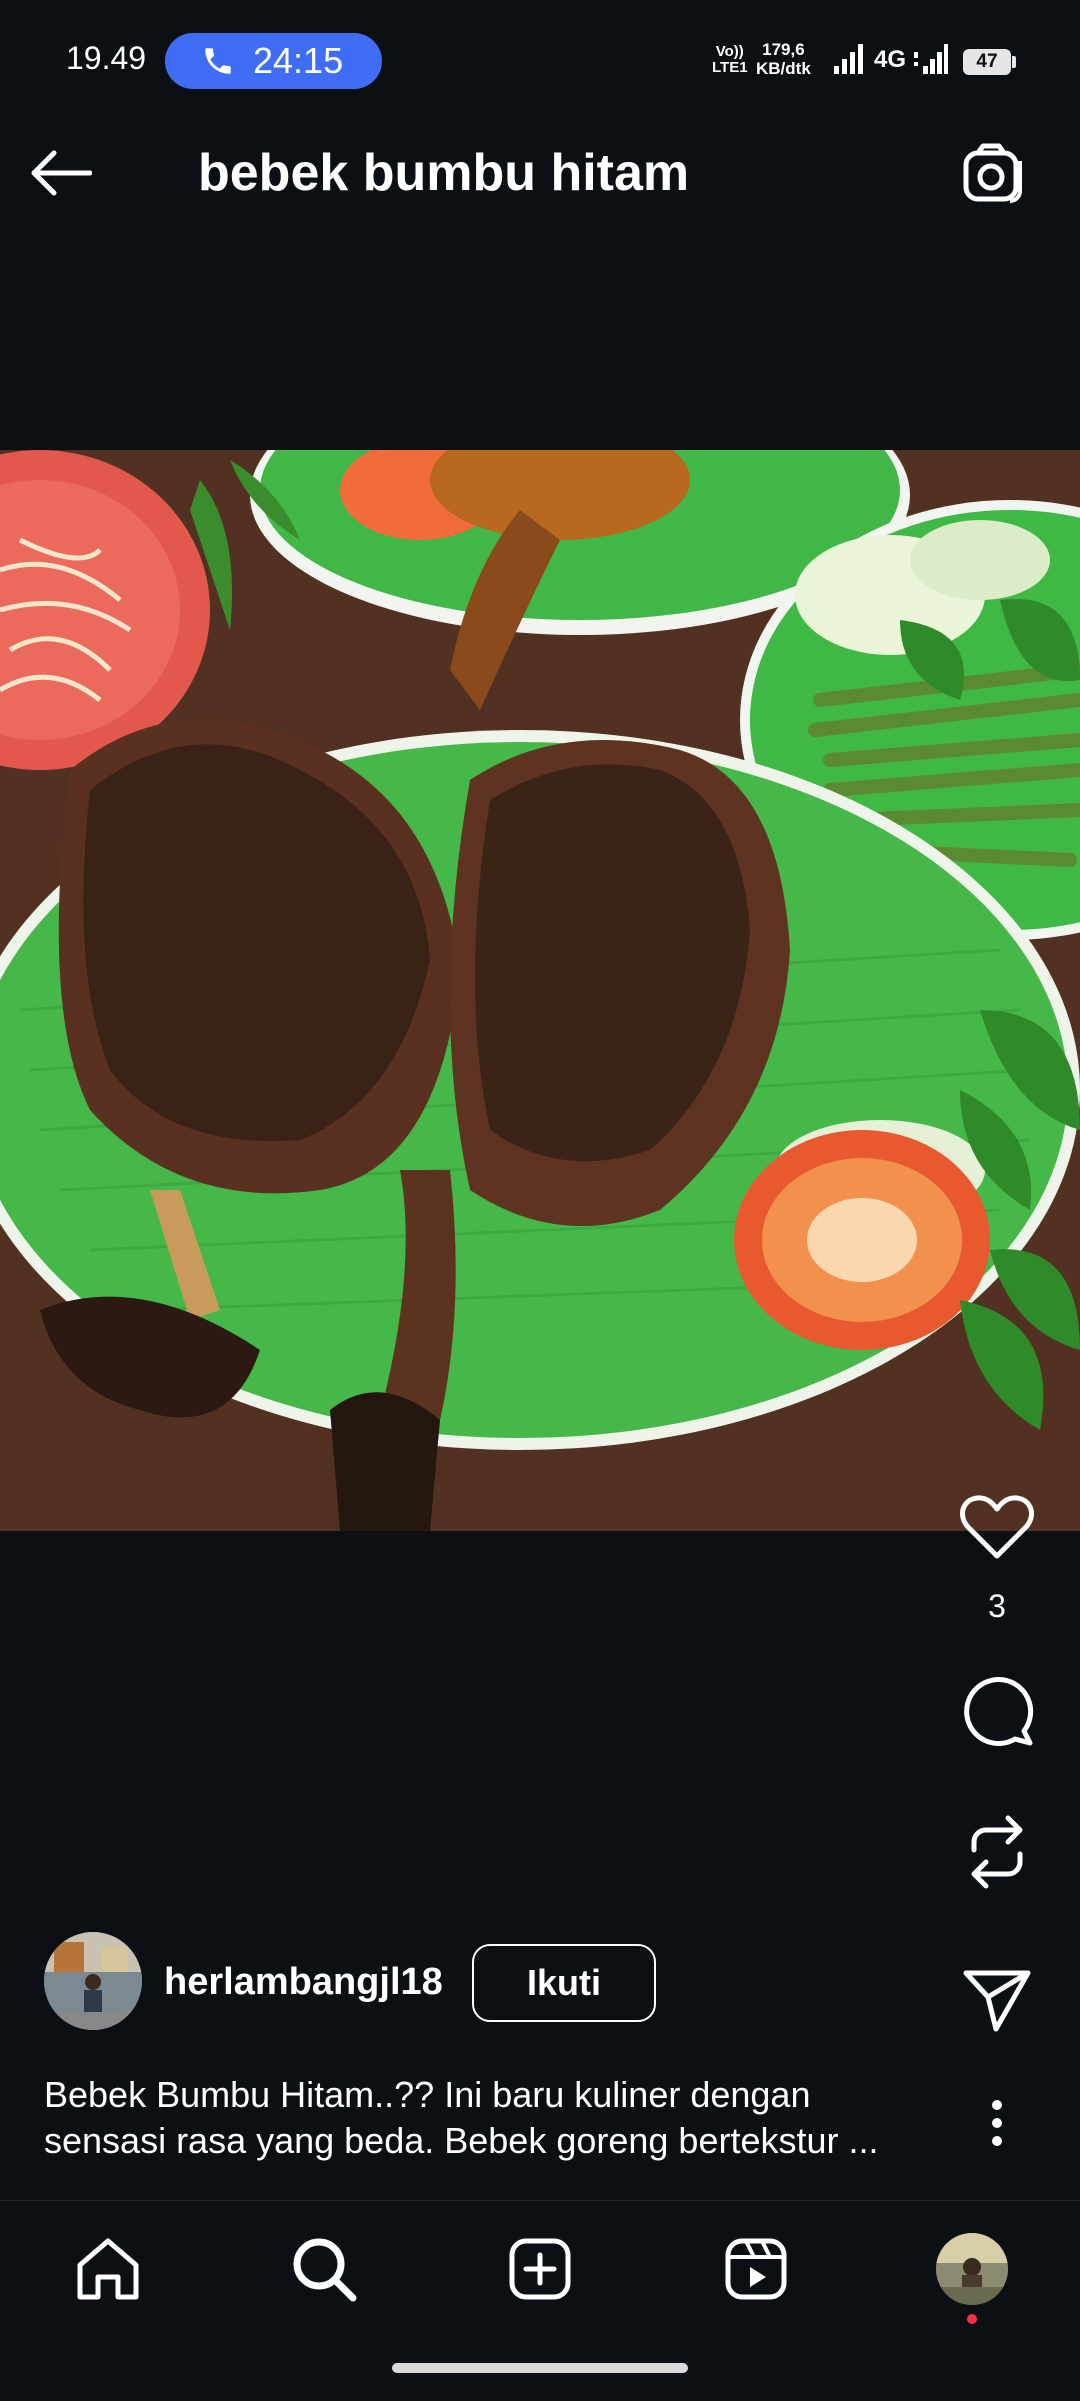  Describe the element at coordinates (783, 49) in the screenshot. I see `net-speed-value: 179,6` at that location.